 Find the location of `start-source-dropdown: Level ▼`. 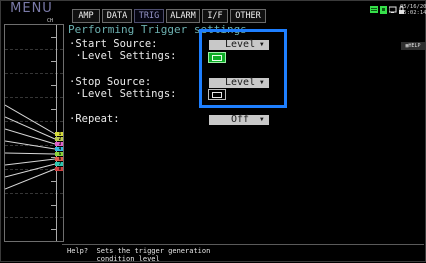

start-source-dropdown: Level ▼ is located at coordinates (239, 45).